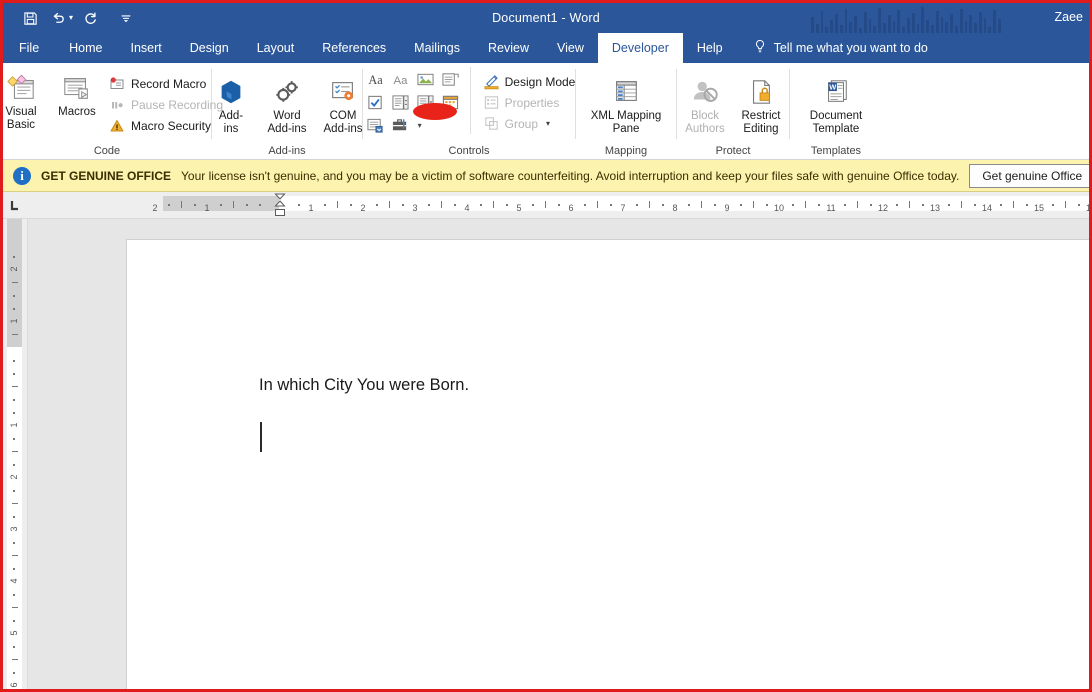 The width and height of the screenshot is (1092, 692). Describe the element at coordinates (469, 151) in the screenshot. I see `group-label-controls: Controls` at that location.